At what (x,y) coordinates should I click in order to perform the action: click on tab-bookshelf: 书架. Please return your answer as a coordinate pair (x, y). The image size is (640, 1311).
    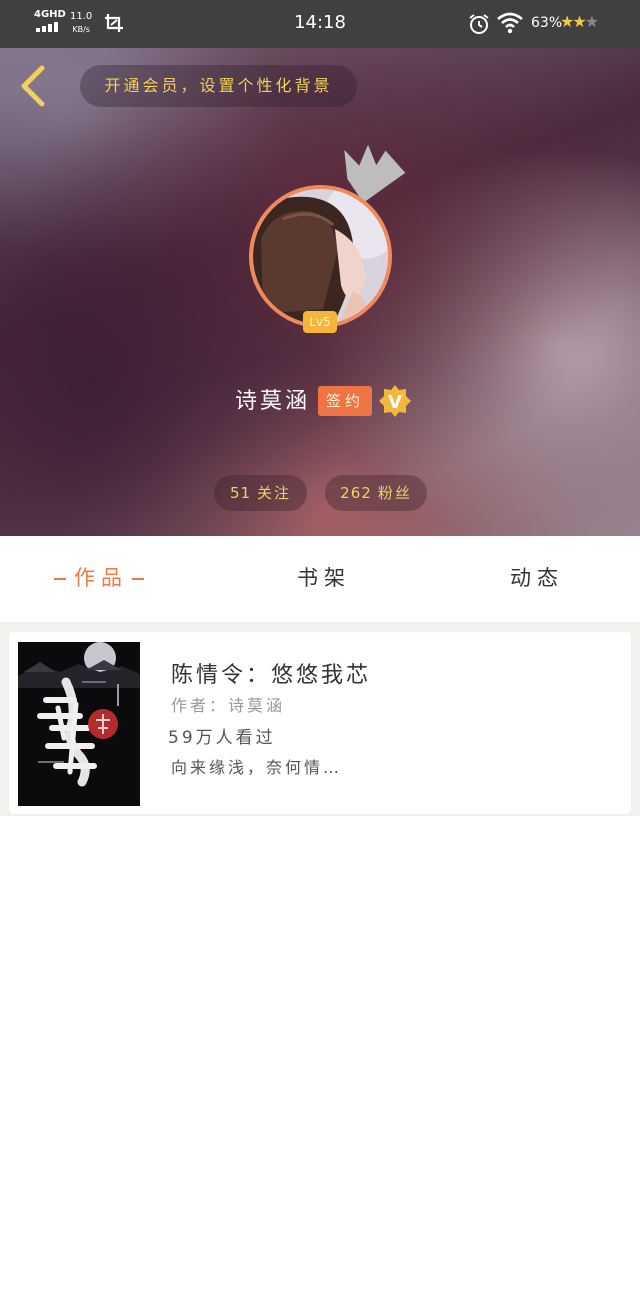
    Looking at the image, I should click on (324, 577).